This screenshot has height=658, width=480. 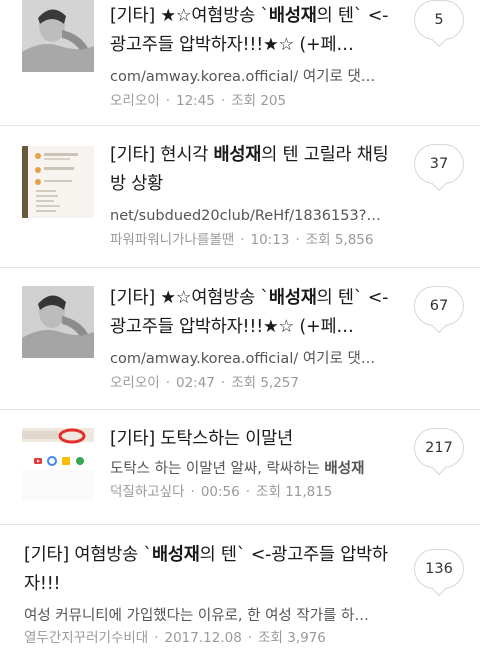 I want to click on post-views: 조회 3,976, so click(x=292, y=638).